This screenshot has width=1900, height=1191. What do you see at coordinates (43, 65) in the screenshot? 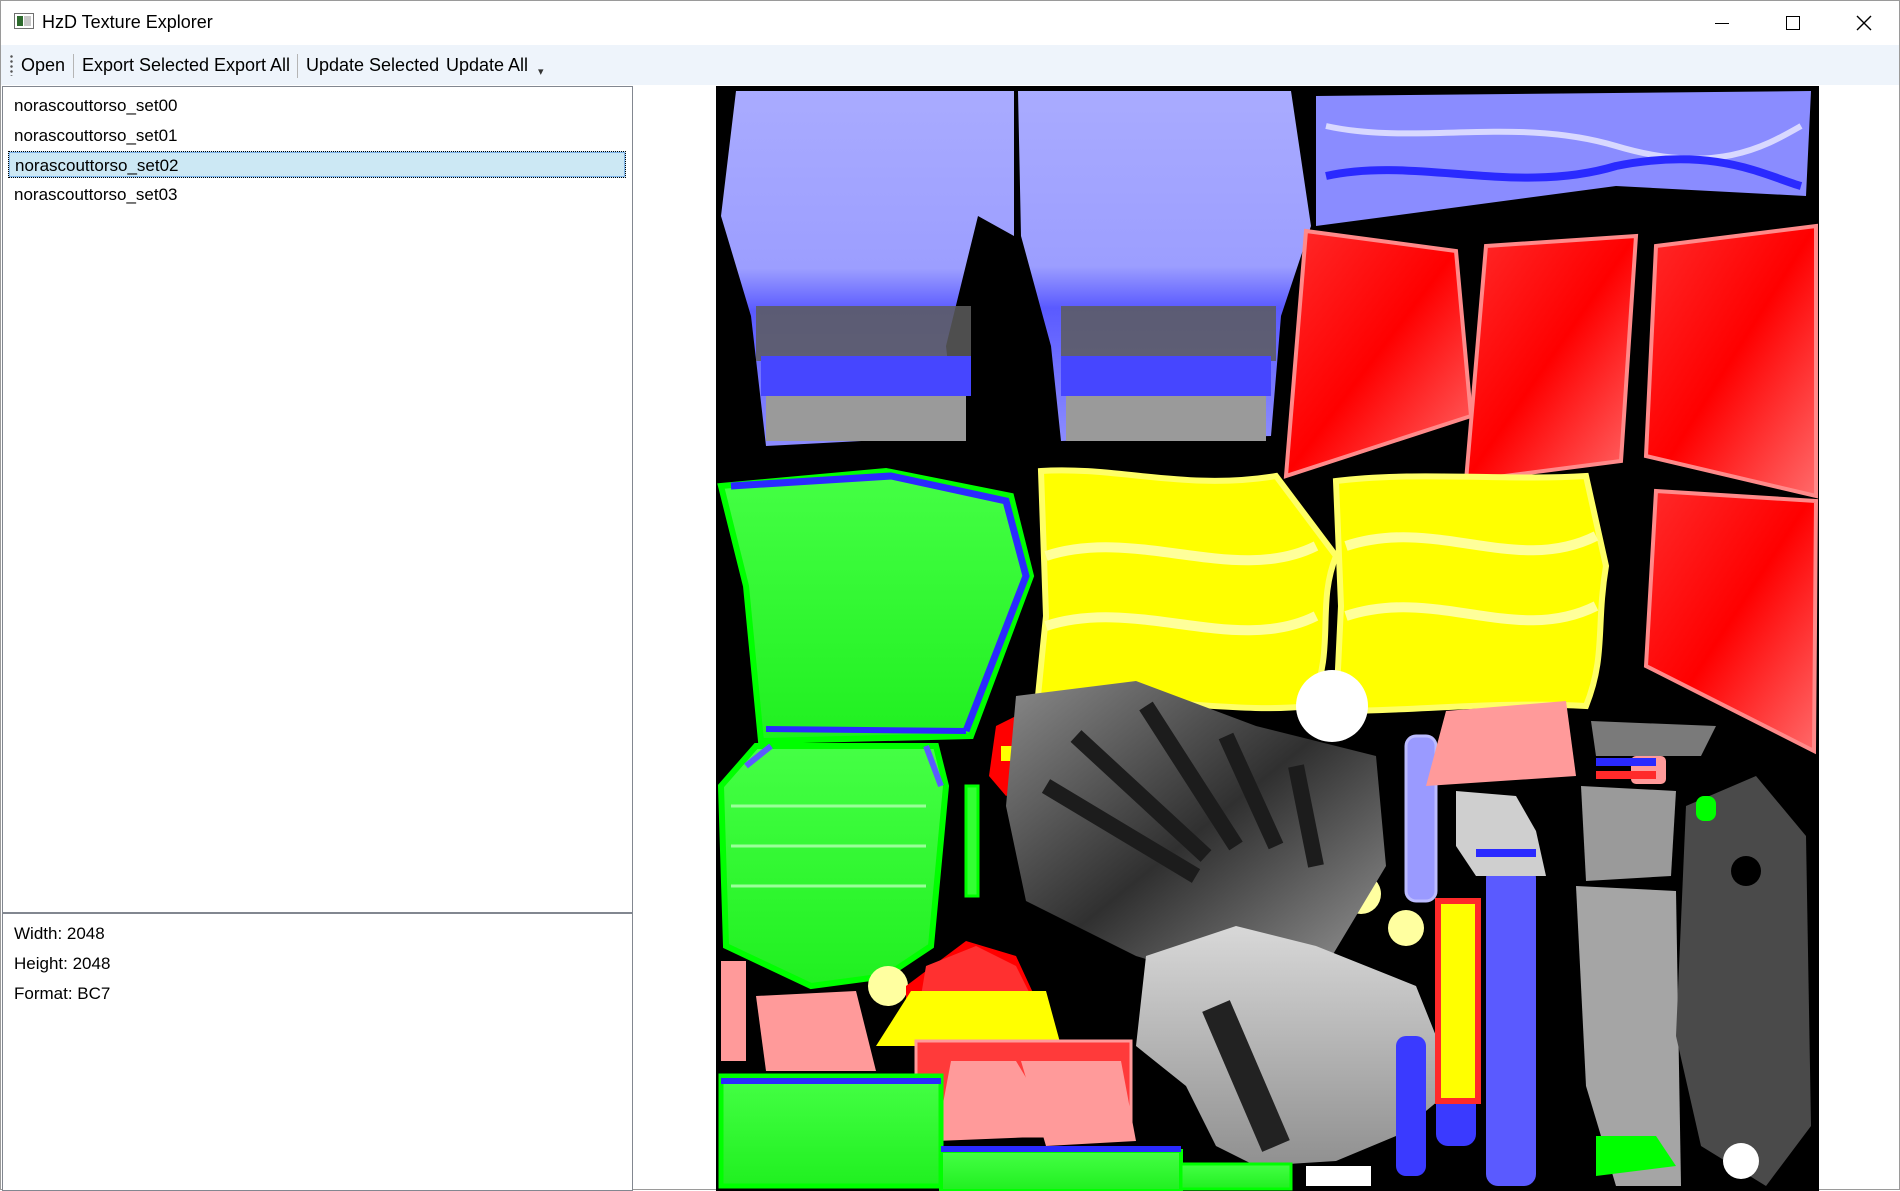
I see `open-button: Open` at bounding box center [43, 65].